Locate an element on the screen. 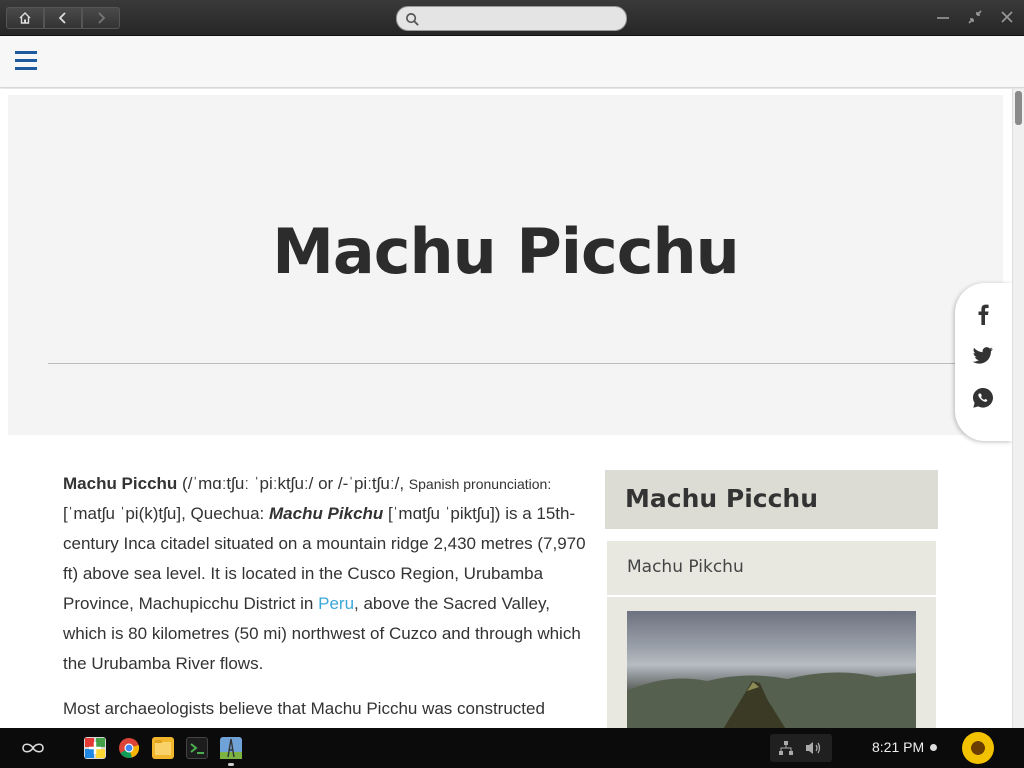 The width and height of the screenshot is (1024, 768). nav-button-group is located at coordinates (63, 18).